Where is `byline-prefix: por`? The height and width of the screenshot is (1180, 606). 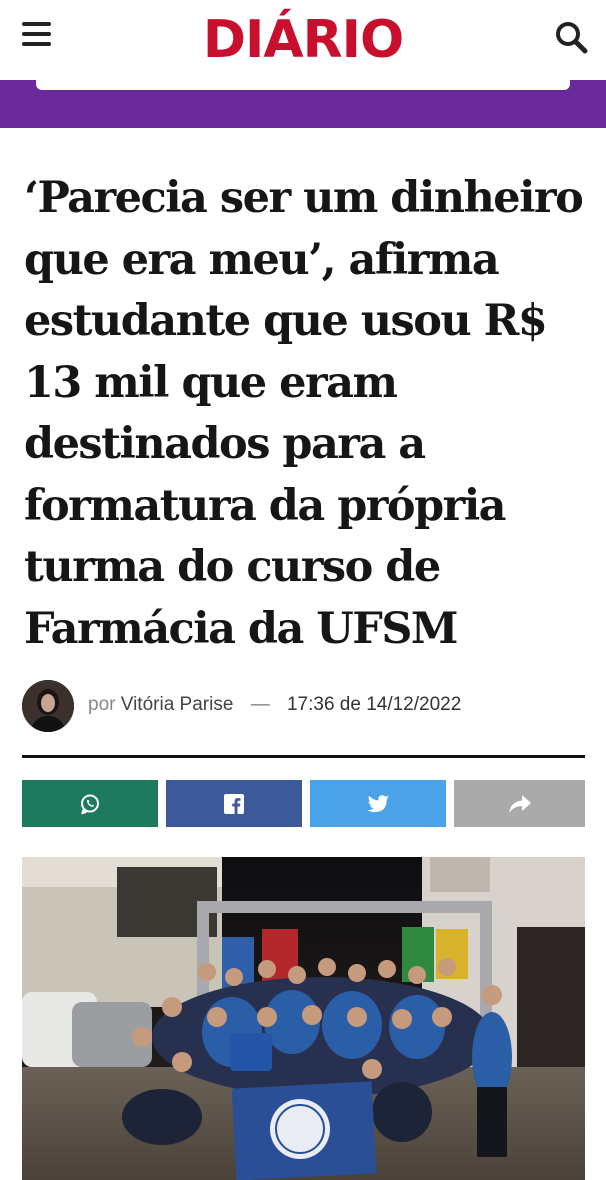 byline-prefix: por is located at coordinates (102, 704).